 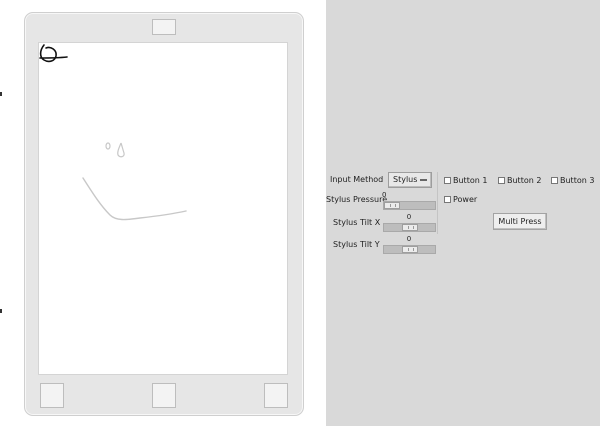 What do you see at coordinates (357, 179) in the screenshot?
I see `input-method-label: Input Method` at bounding box center [357, 179].